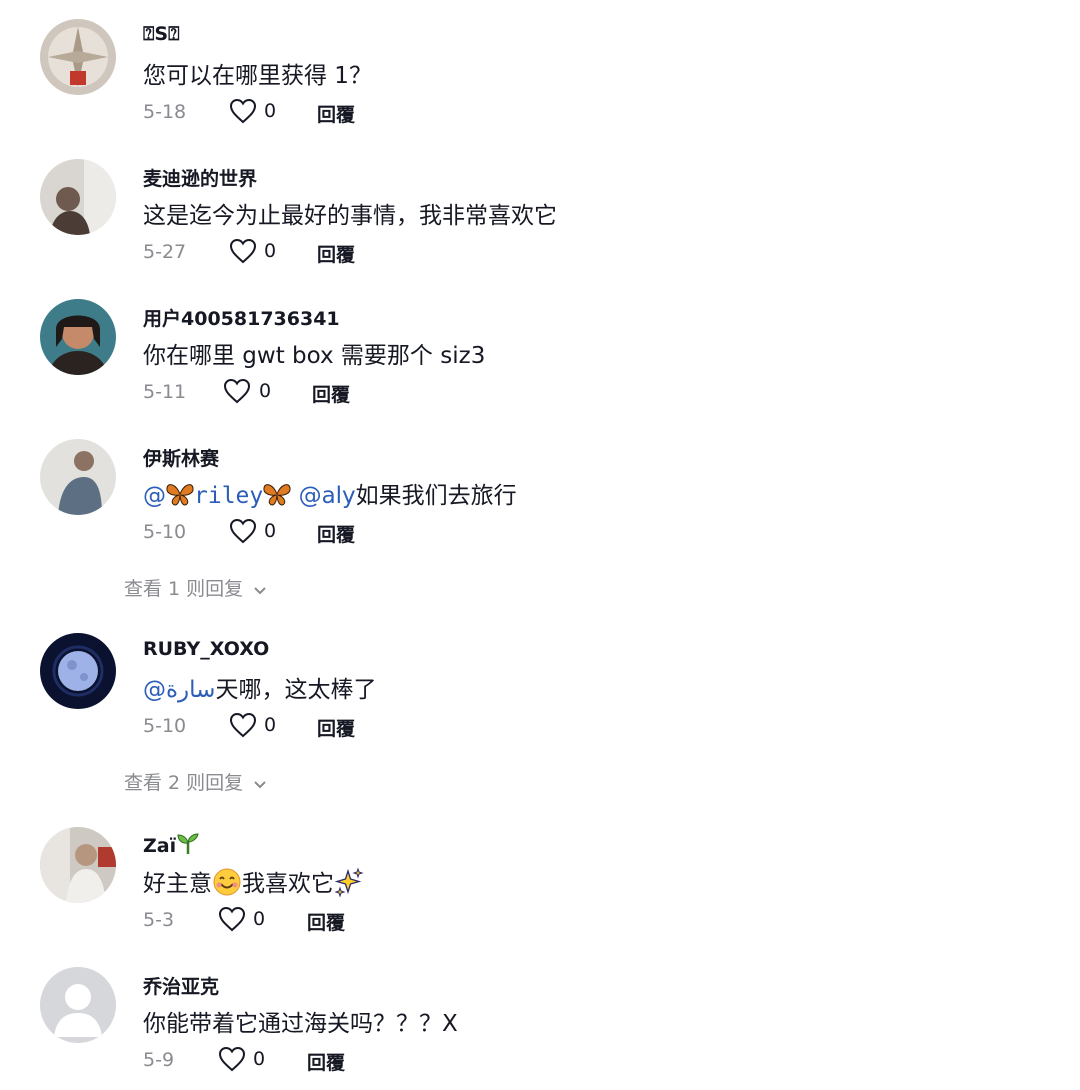 The width and height of the screenshot is (1080, 1090). Describe the element at coordinates (165, 392) in the screenshot. I see `comment-date: 5-11` at that location.